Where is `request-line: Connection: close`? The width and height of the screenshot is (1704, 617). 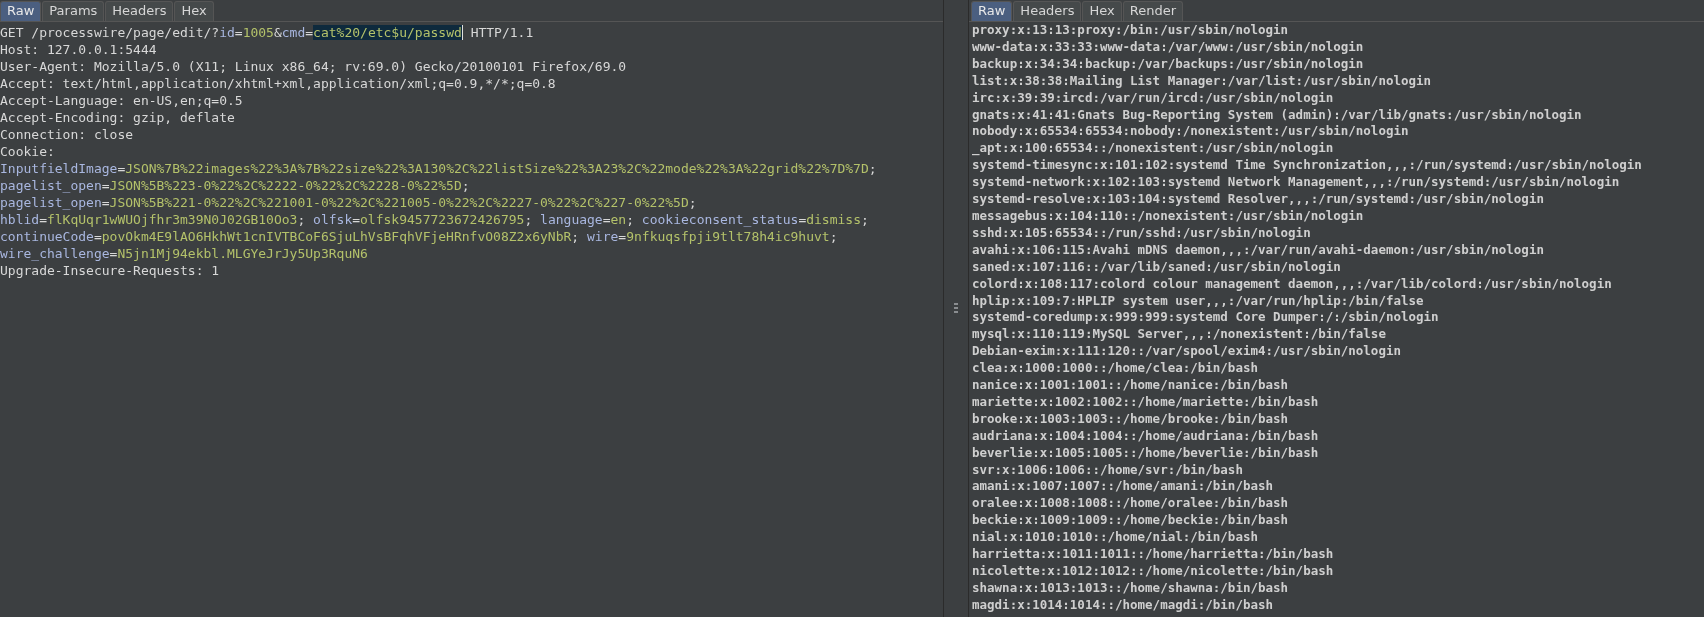 request-line: Connection: close is located at coordinates (67, 134).